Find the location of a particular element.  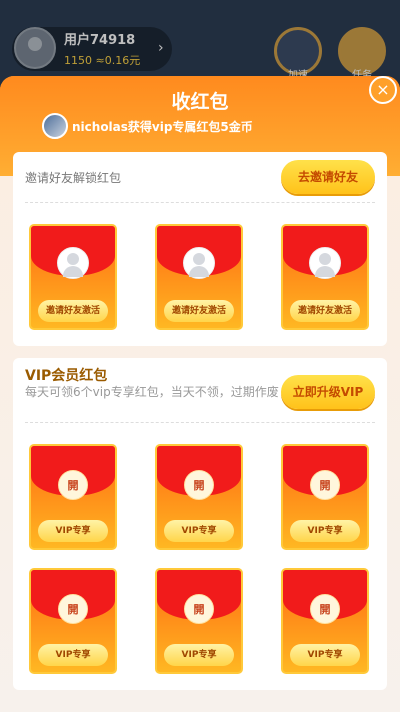

invite-label: 邀请好友解锁红包 is located at coordinates (73, 178).